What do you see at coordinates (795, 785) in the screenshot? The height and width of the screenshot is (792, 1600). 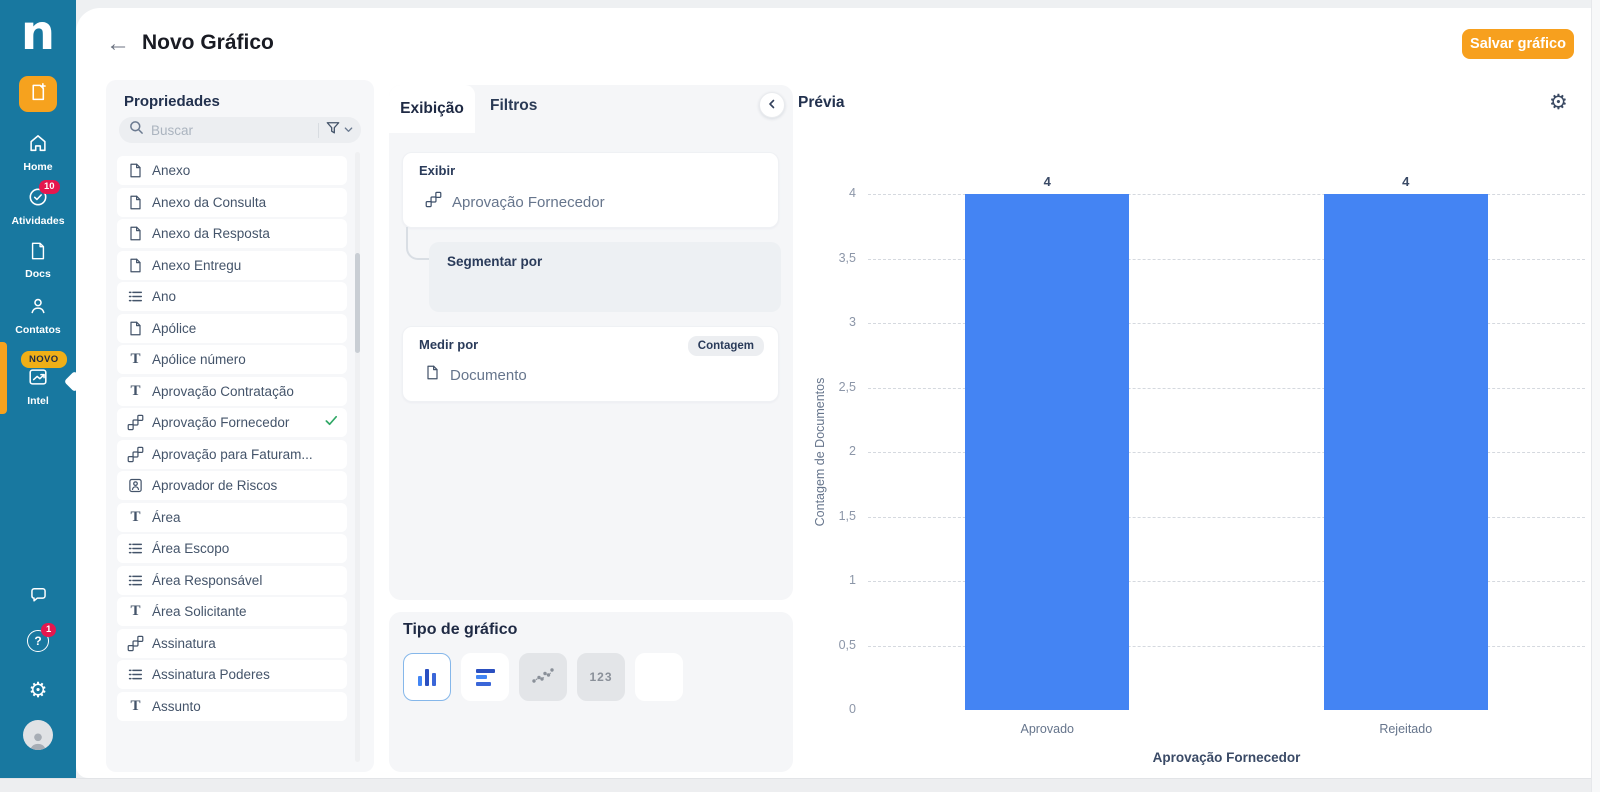 I see `bottom-scroll-band` at bounding box center [795, 785].